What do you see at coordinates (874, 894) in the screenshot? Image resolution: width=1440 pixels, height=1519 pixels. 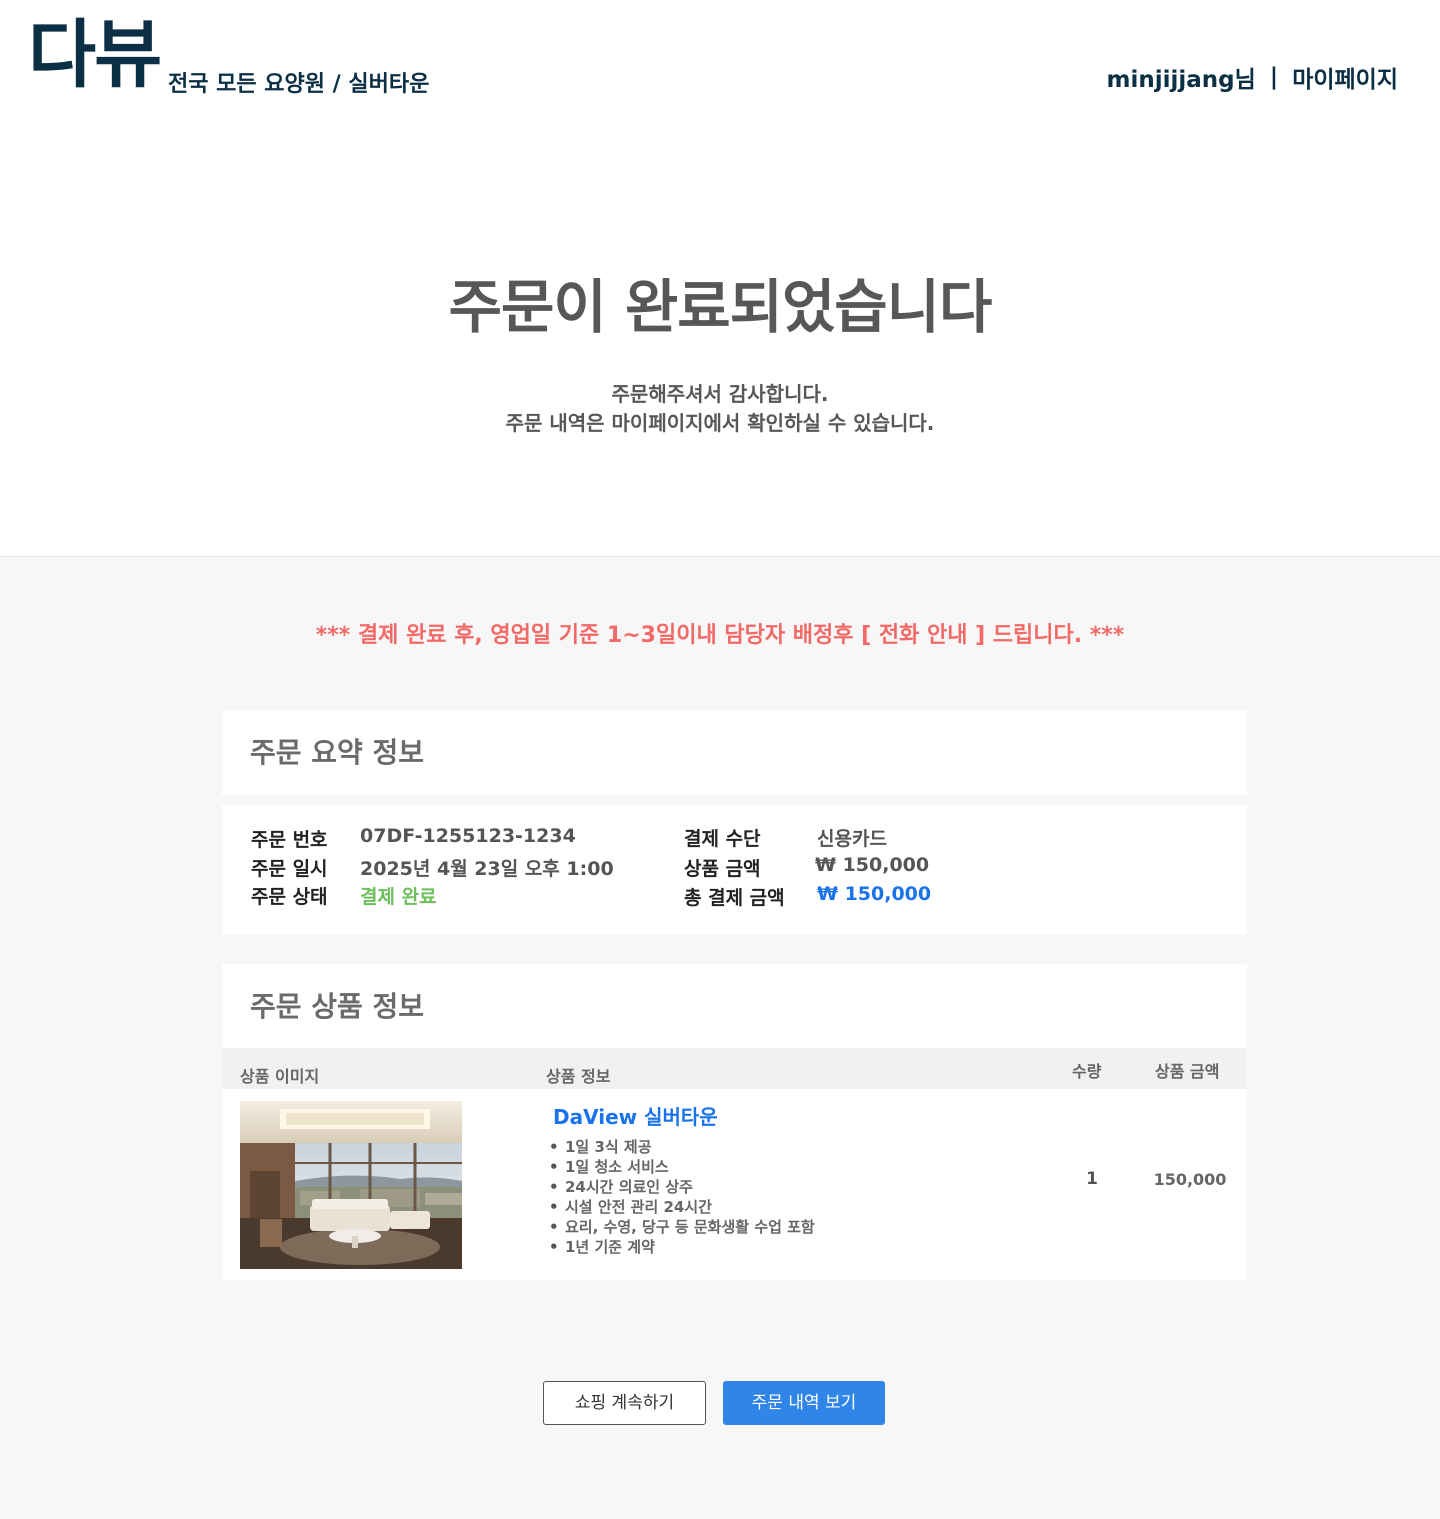 I see `total-amount-value: ₩ 150,000` at bounding box center [874, 894].